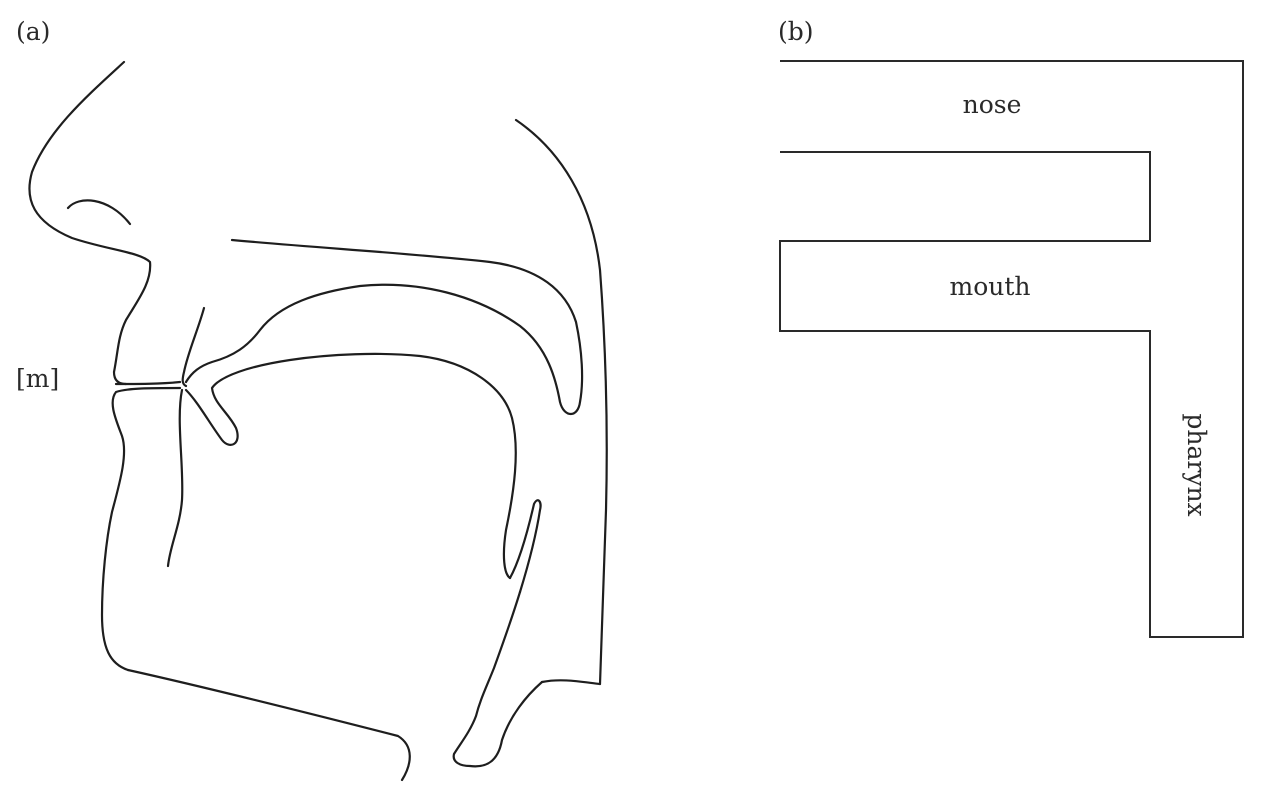 The width and height of the screenshot is (1272, 789). What do you see at coordinates (350, 466) in the screenshot?
I see `tongue` at bounding box center [350, 466].